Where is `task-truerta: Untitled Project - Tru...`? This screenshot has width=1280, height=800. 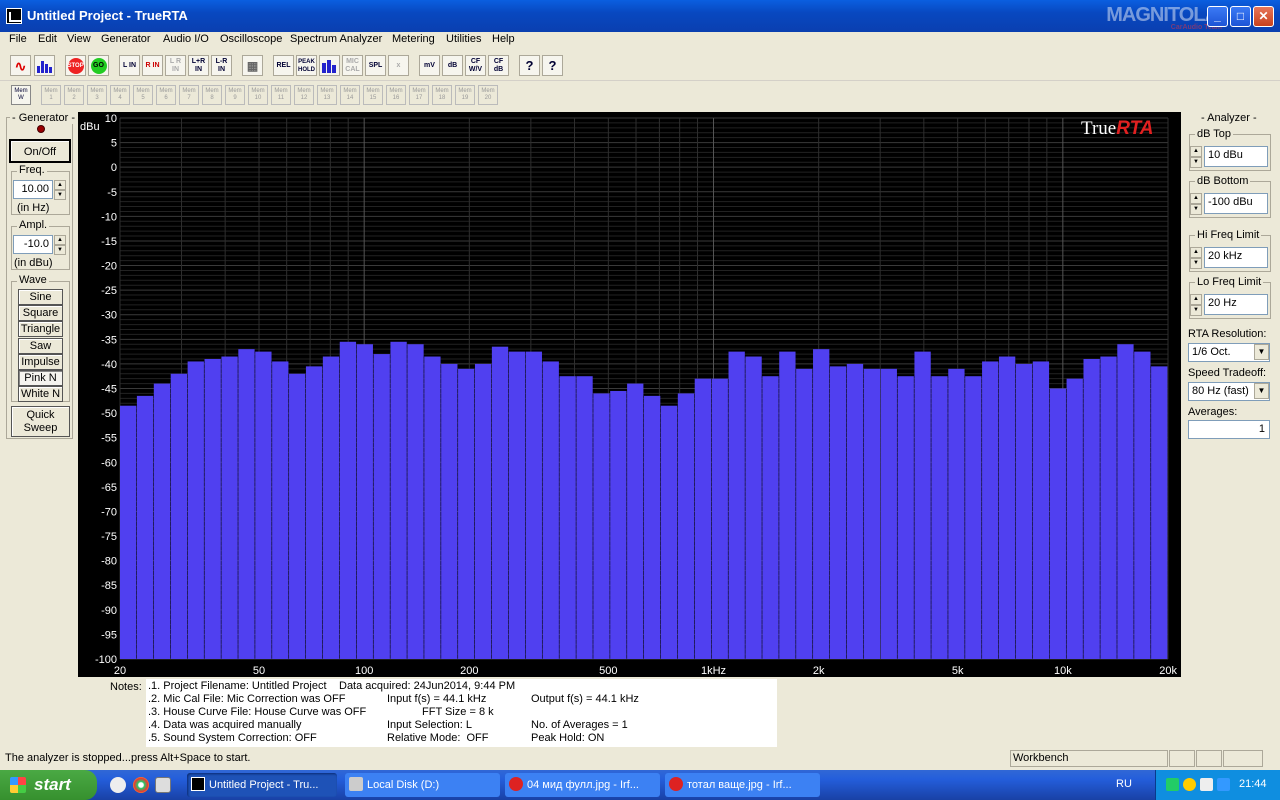
task-truerta: Untitled Project - Tru... is located at coordinates (262, 785).